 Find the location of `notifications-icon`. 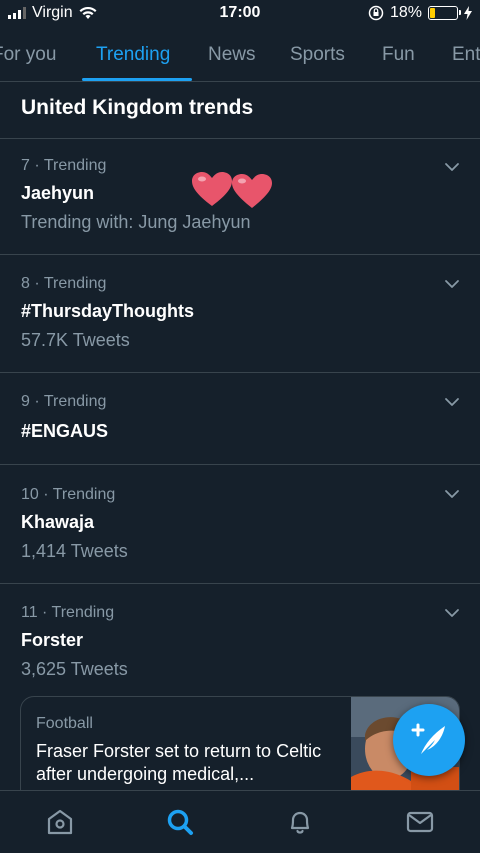

notifications-icon is located at coordinates (300, 822).